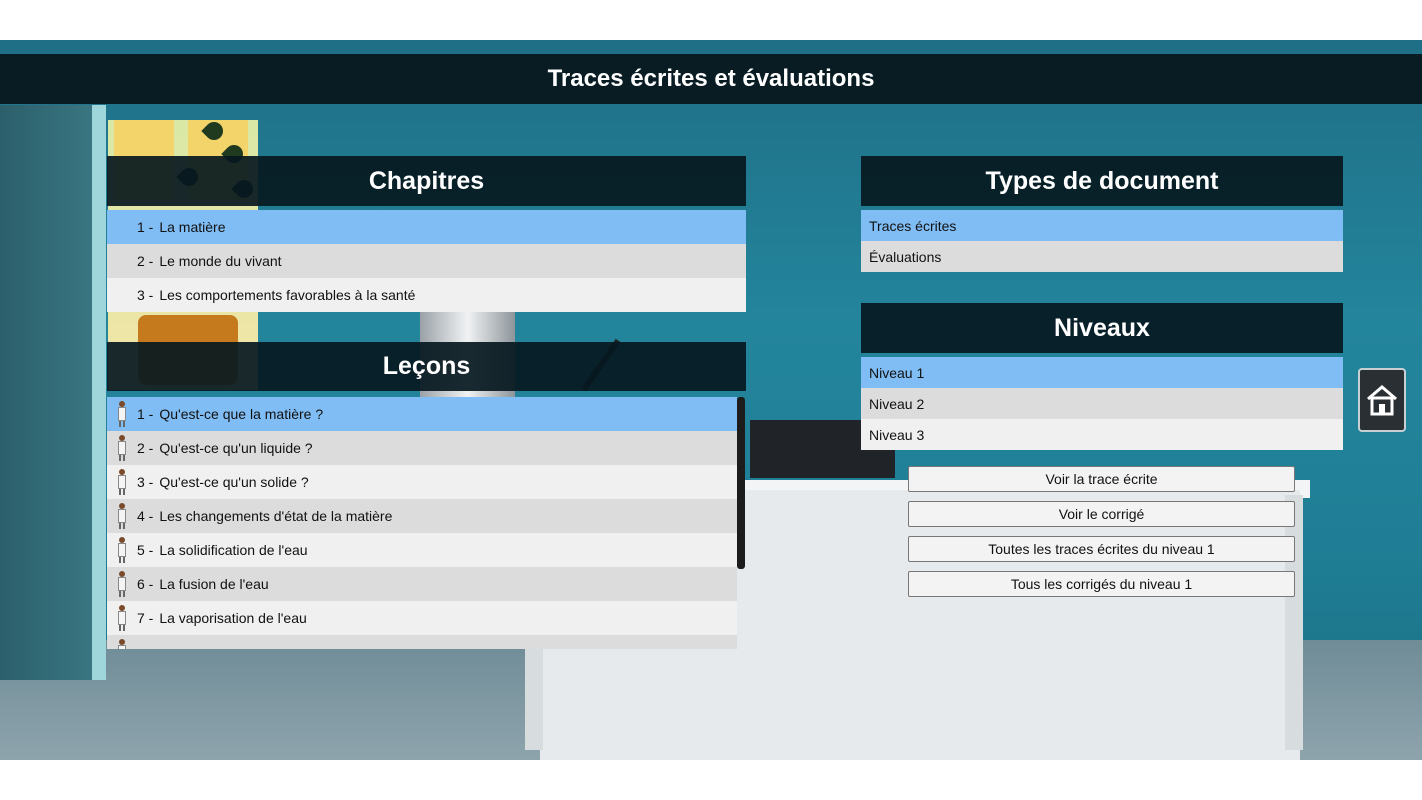 The width and height of the screenshot is (1422, 800). Describe the element at coordinates (1102, 256) in the screenshot. I see `doc-type-item: Évaluations` at that location.